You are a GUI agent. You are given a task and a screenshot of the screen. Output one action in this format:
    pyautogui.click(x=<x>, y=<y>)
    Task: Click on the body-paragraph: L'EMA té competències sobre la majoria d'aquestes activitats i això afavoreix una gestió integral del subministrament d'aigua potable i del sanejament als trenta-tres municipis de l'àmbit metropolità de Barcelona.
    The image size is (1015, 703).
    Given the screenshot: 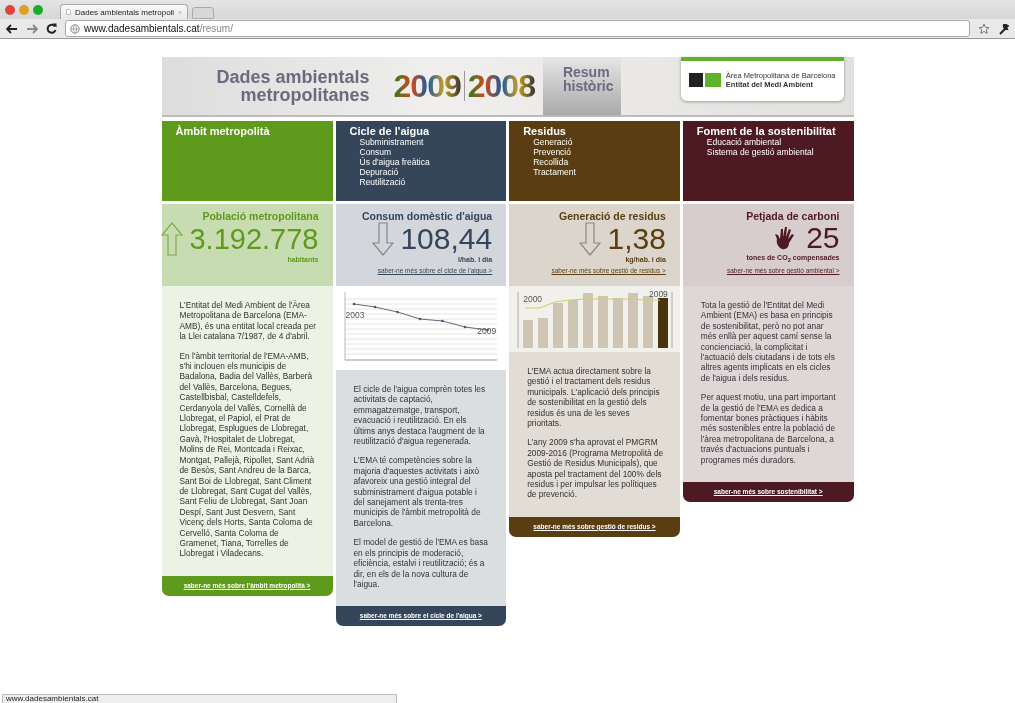 What is the action you would take?
    pyautogui.click(x=417, y=492)
    